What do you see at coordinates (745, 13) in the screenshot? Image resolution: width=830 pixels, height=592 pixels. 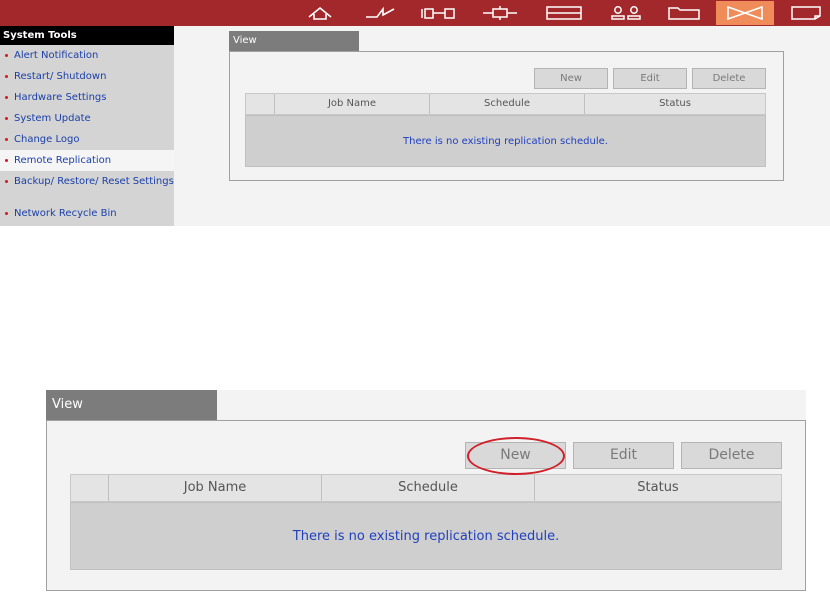 I see `system-tools-icon` at bounding box center [745, 13].